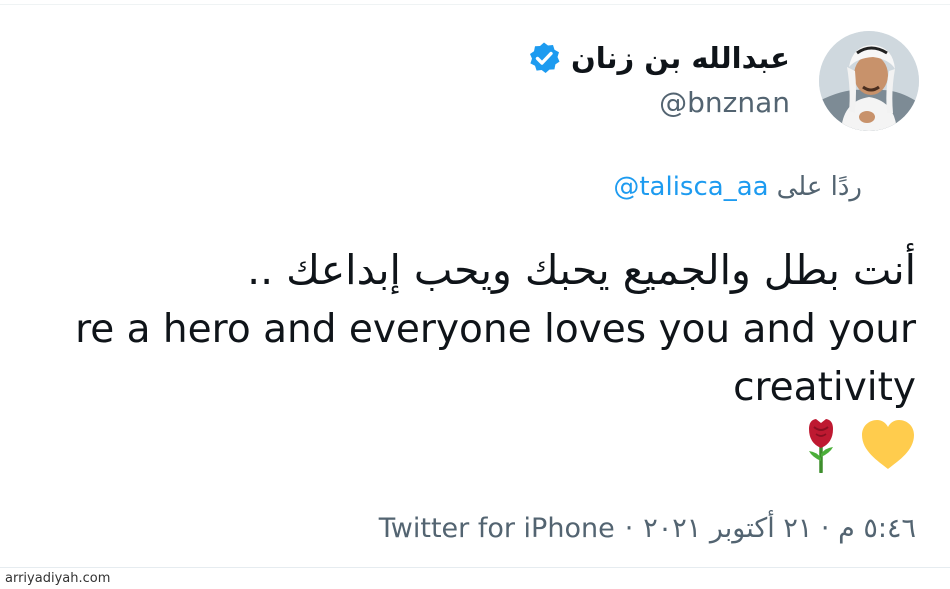 This screenshot has height=589, width=950. What do you see at coordinates (824, 387) in the screenshot?
I see `tweet-text-english-line-2: creativity` at bounding box center [824, 387].